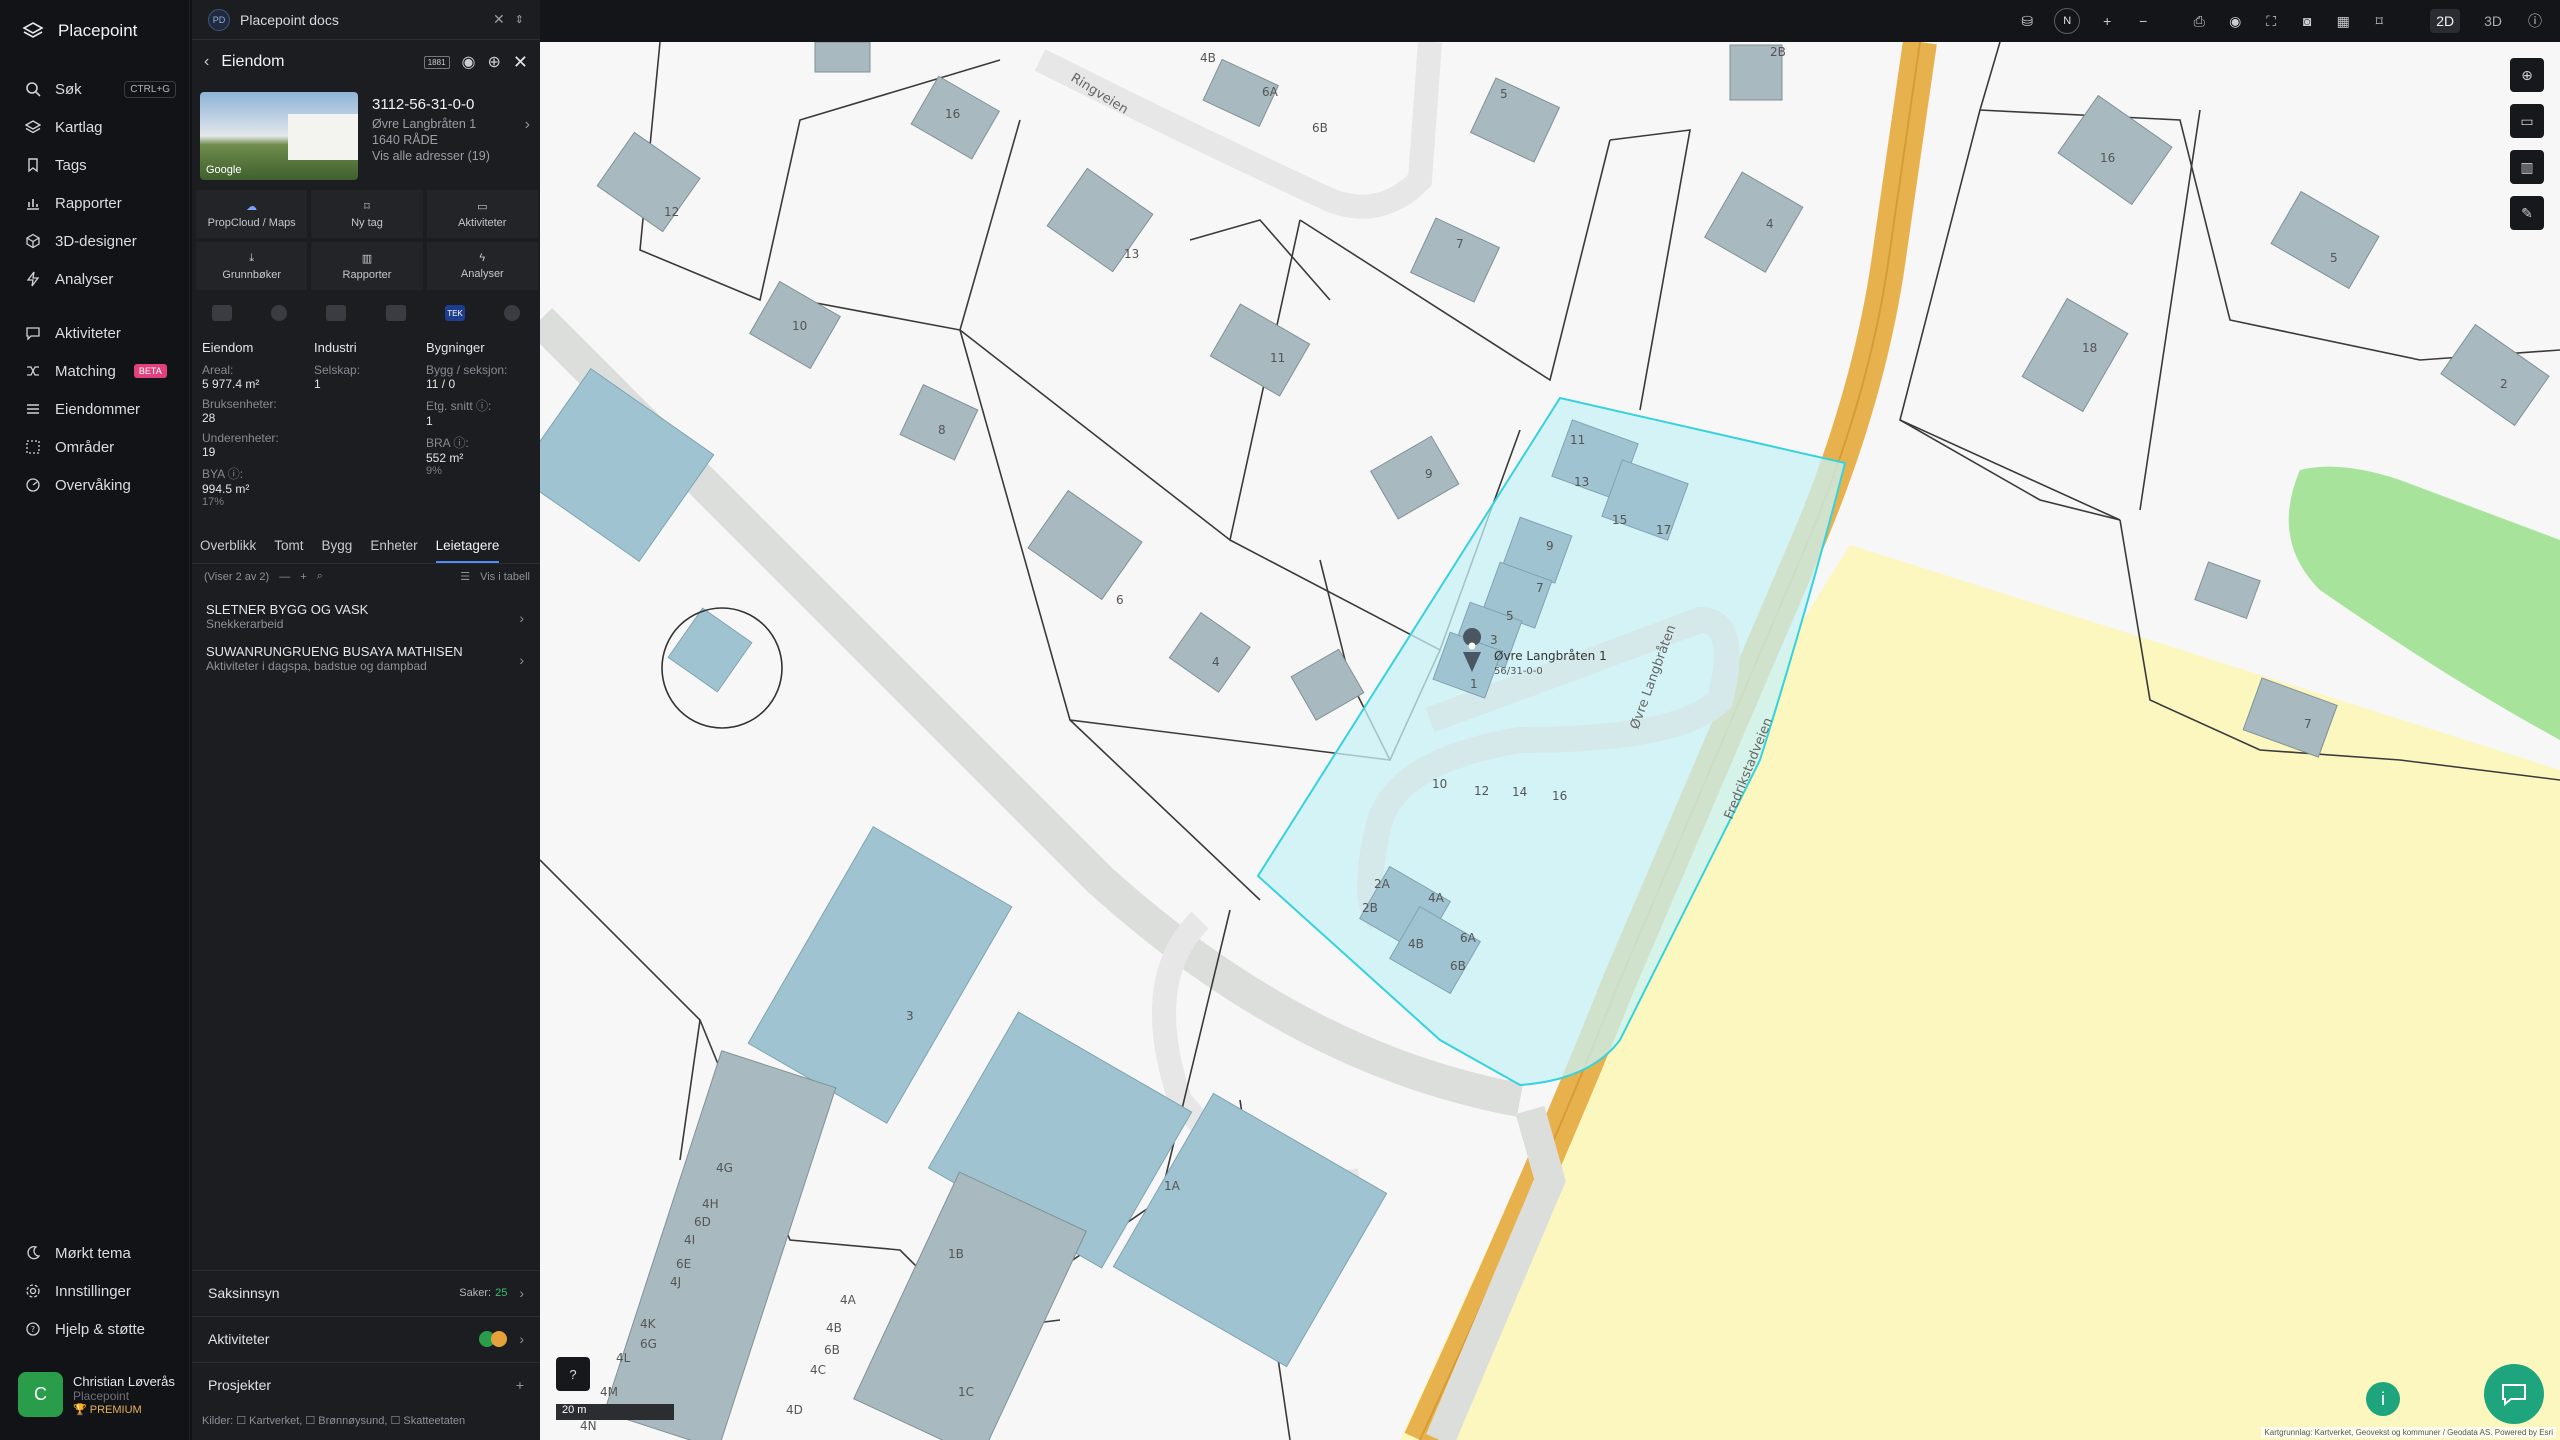 Image resolution: width=2560 pixels, height=1440 pixels. I want to click on mode-3d-button: 3D, so click(2493, 21).